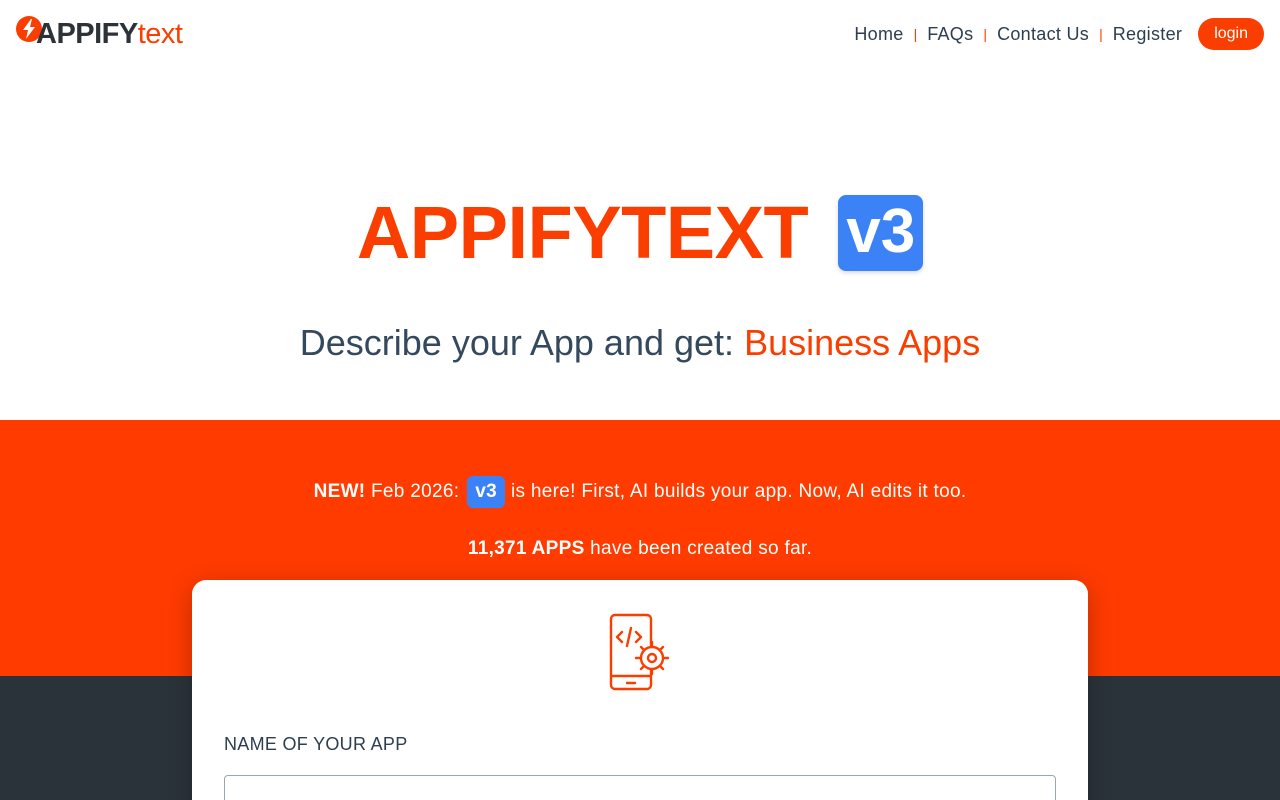 The height and width of the screenshot is (800, 1280). I want to click on hero-title: APPIFYTEXT v3, so click(640, 232).